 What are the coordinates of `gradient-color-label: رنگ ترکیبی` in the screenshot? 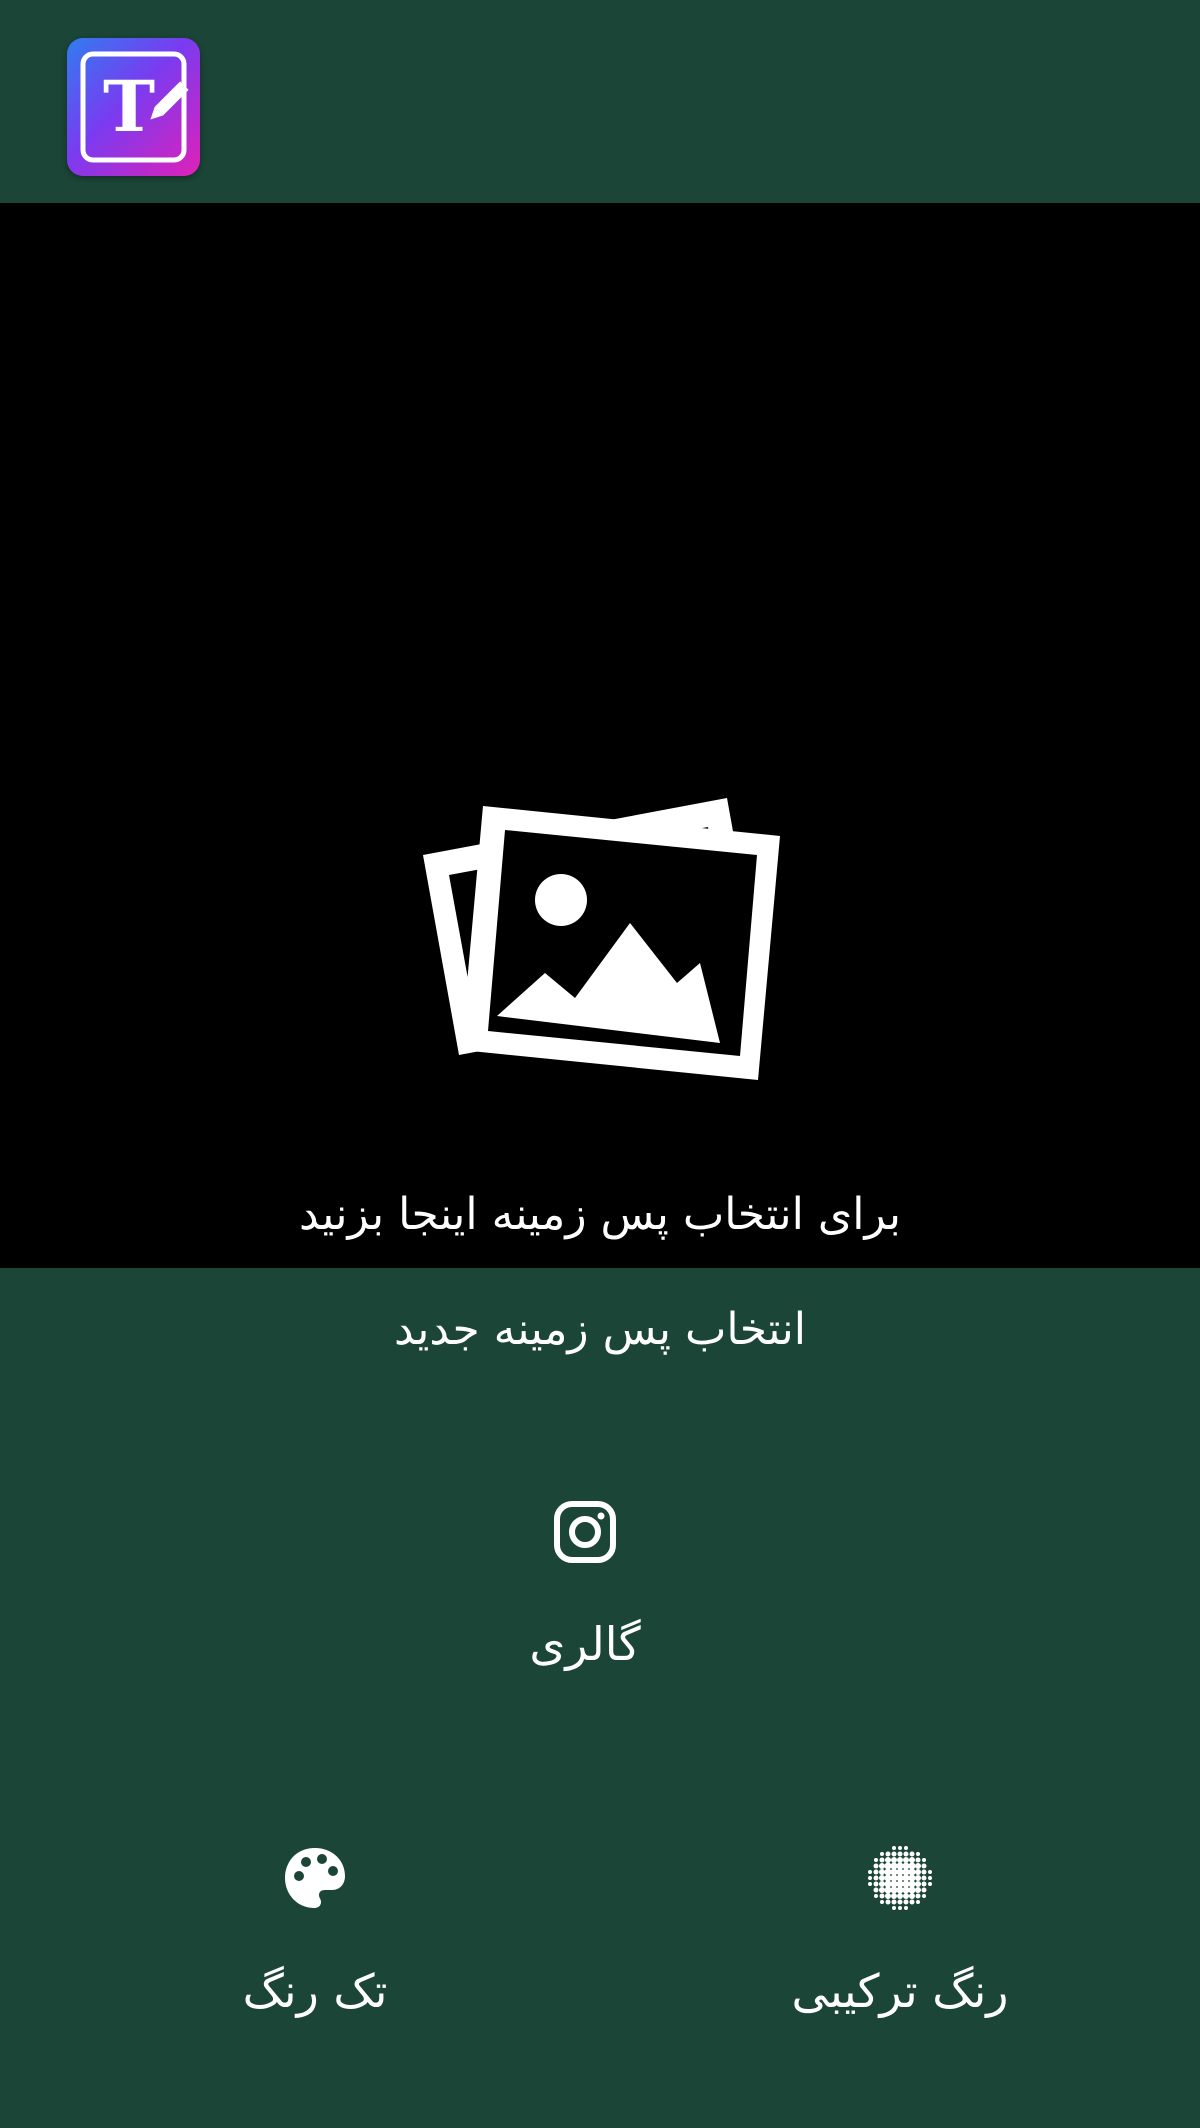 It's located at (900, 1991).